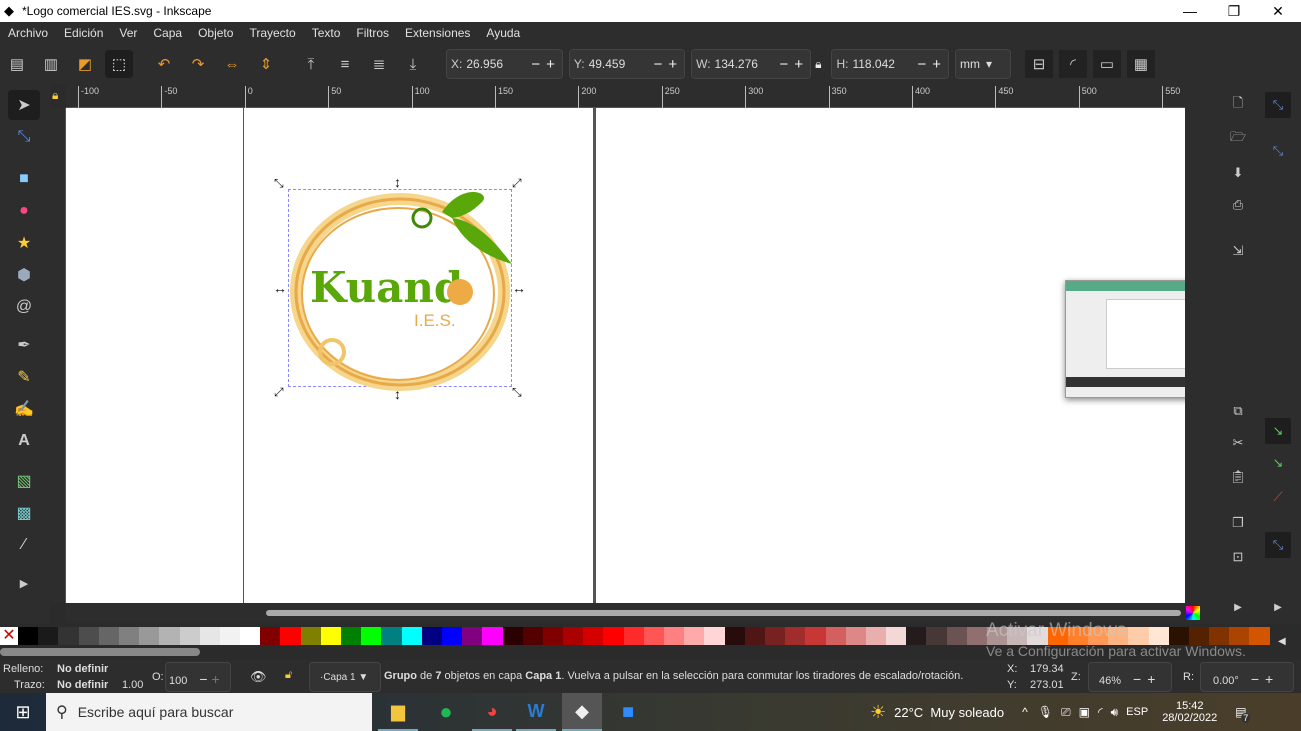  What do you see at coordinates (23, 712) in the screenshot?
I see `windows-start-icon: ⊞` at bounding box center [23, 712].